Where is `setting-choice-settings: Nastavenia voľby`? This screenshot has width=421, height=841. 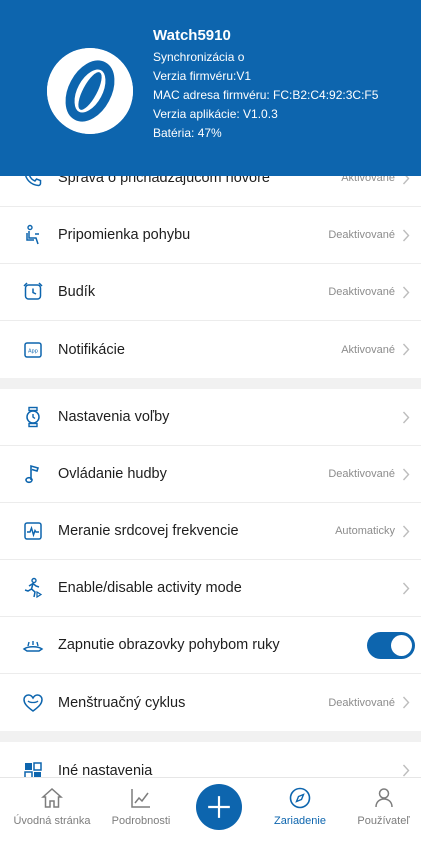 setting-choice-settings: Nastavenia voľby is located at coordinates (210, 417).